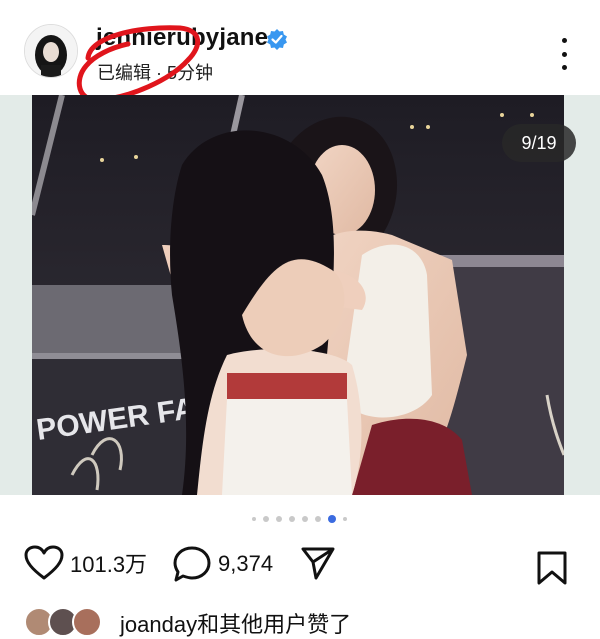 This screenshot has width=600, height=639. I want to click on bookmark-icon, so click(552, 568).